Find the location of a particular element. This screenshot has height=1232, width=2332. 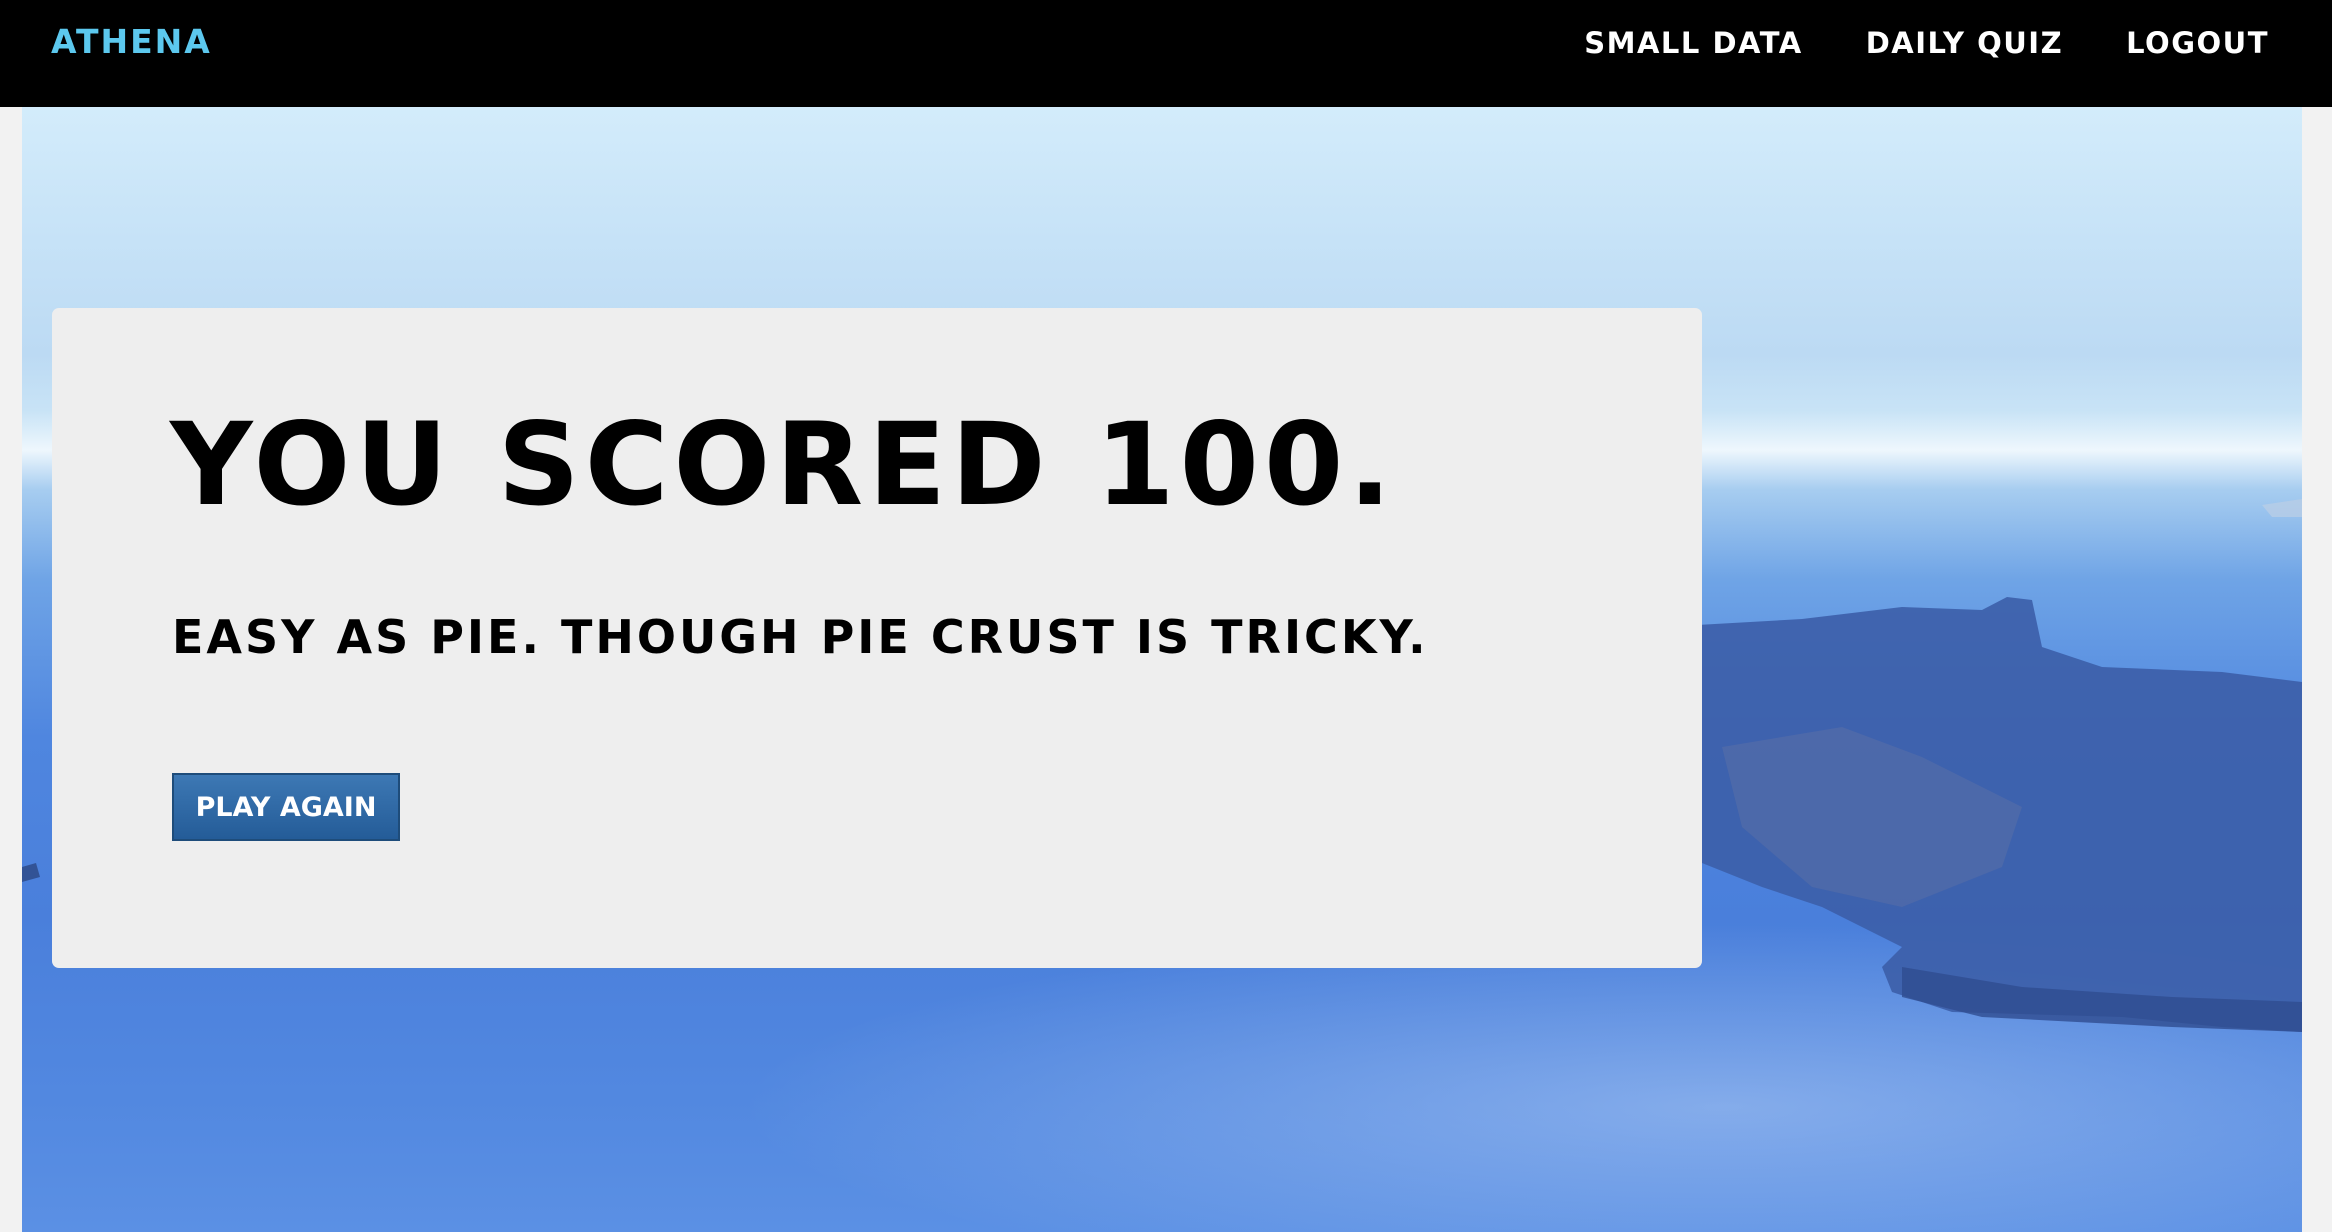

nav-links: SMALL DATA DAILY QUIZ LOGOUT is located at coordinates (1926, 43).